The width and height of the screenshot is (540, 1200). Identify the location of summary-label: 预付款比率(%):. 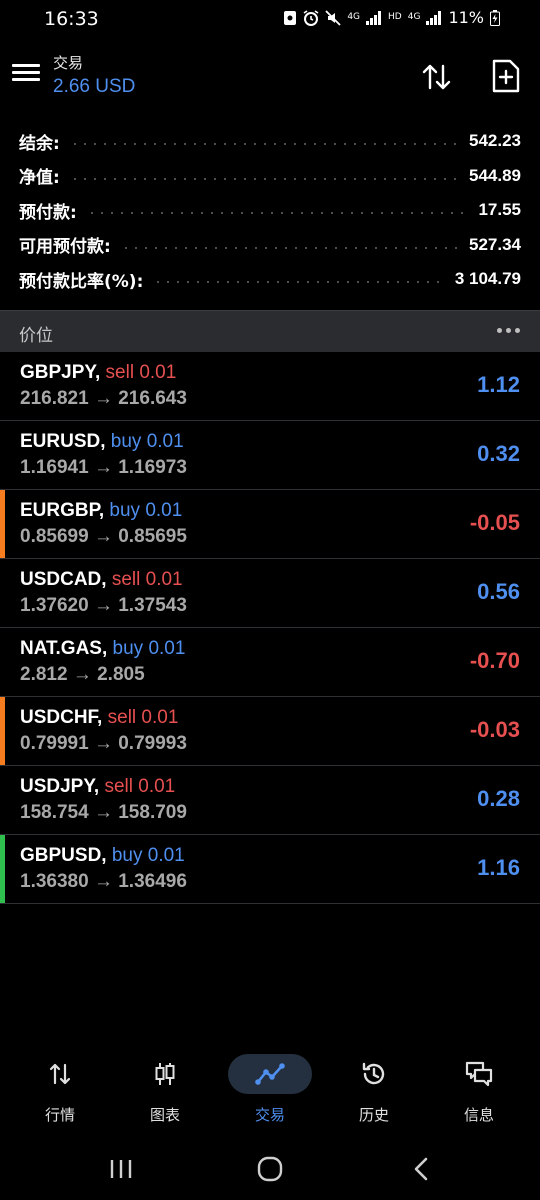
(81, 281).